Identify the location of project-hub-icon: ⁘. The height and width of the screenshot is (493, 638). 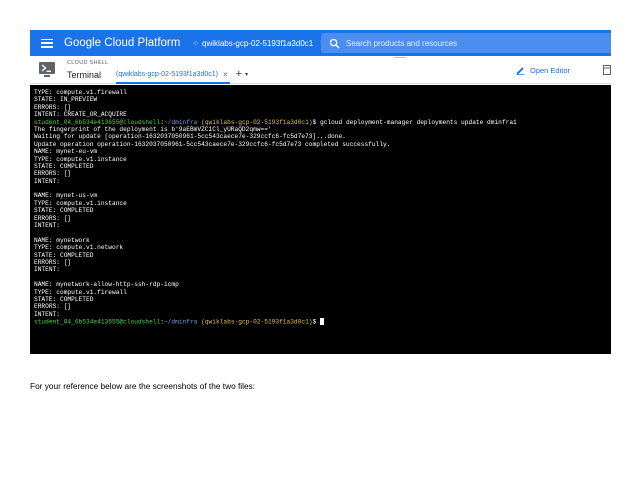
(195, 43).